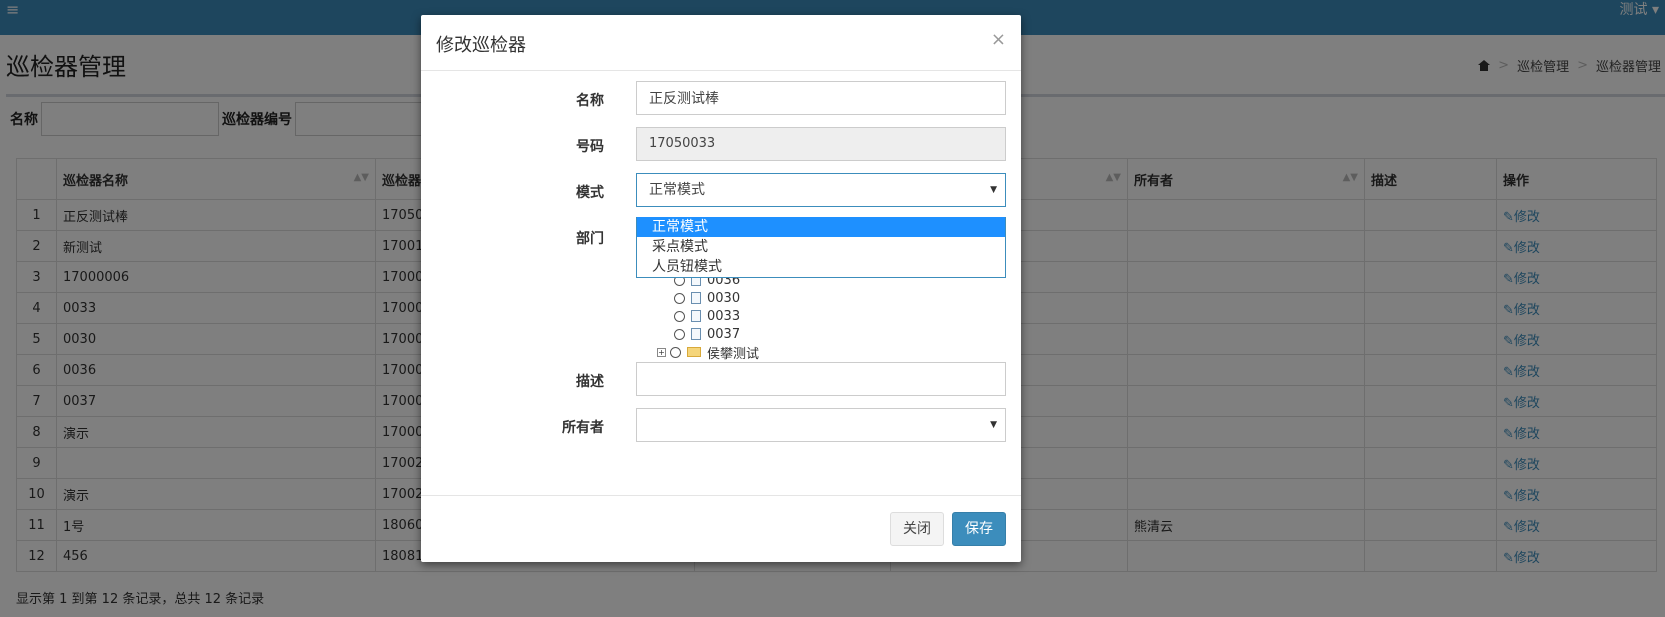 The image size is (1665, 617). I want to click on close-button: 关闭, so click(917, 529).